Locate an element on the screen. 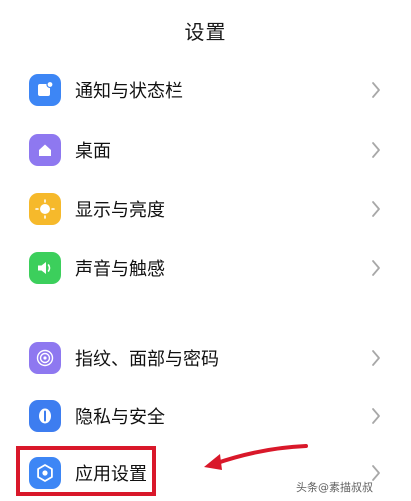 This screenshot has width=411, height=501. menu-item-fingerprint: 指纹、面部与密码 is located at coordinates (205, 358).